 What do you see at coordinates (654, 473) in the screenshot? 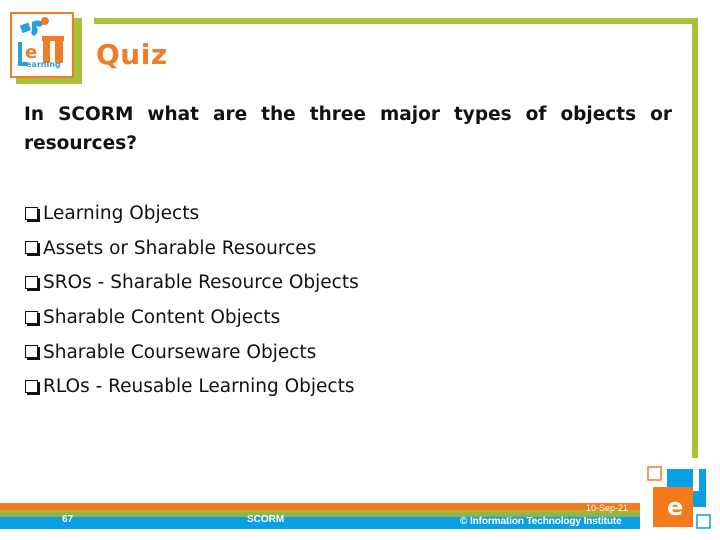
I see `small-orange-square` at bounding box center [654, 473].